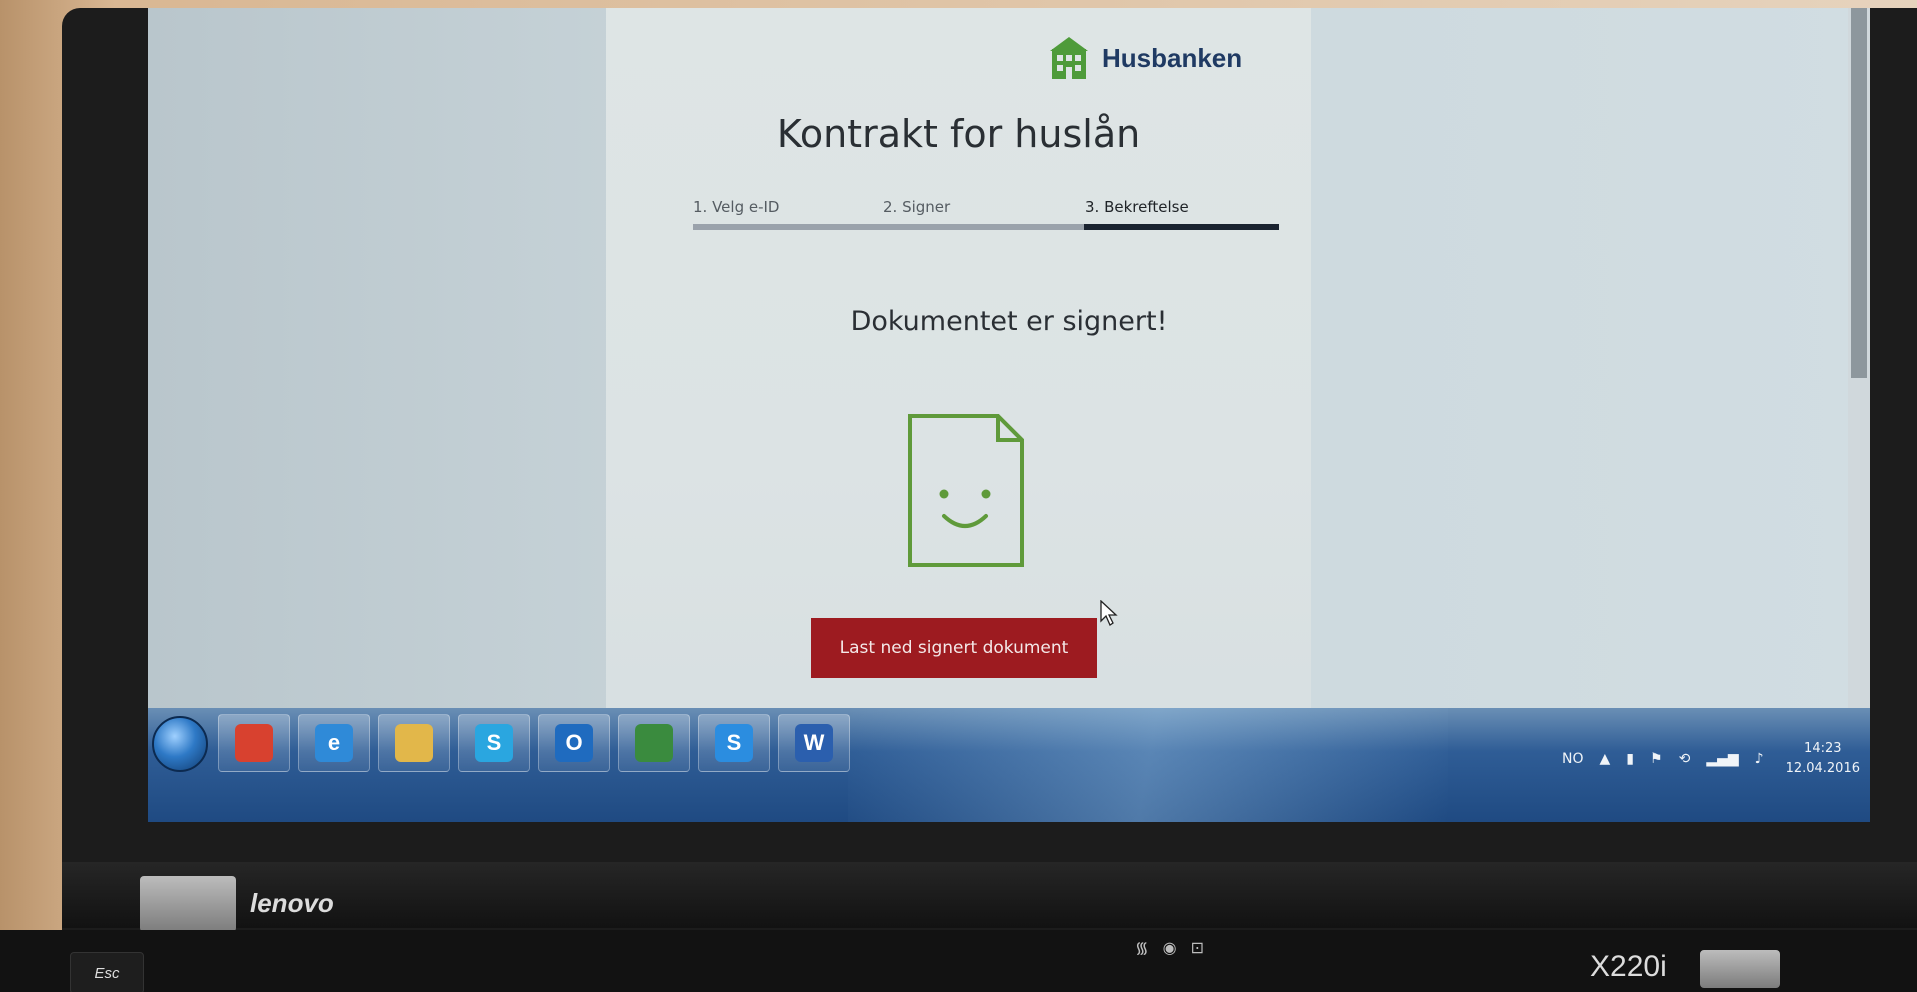 Image resolution: width=1917 pixels, height=992 pixels. I want to click on outlook-icon: O, so click(574, 743).